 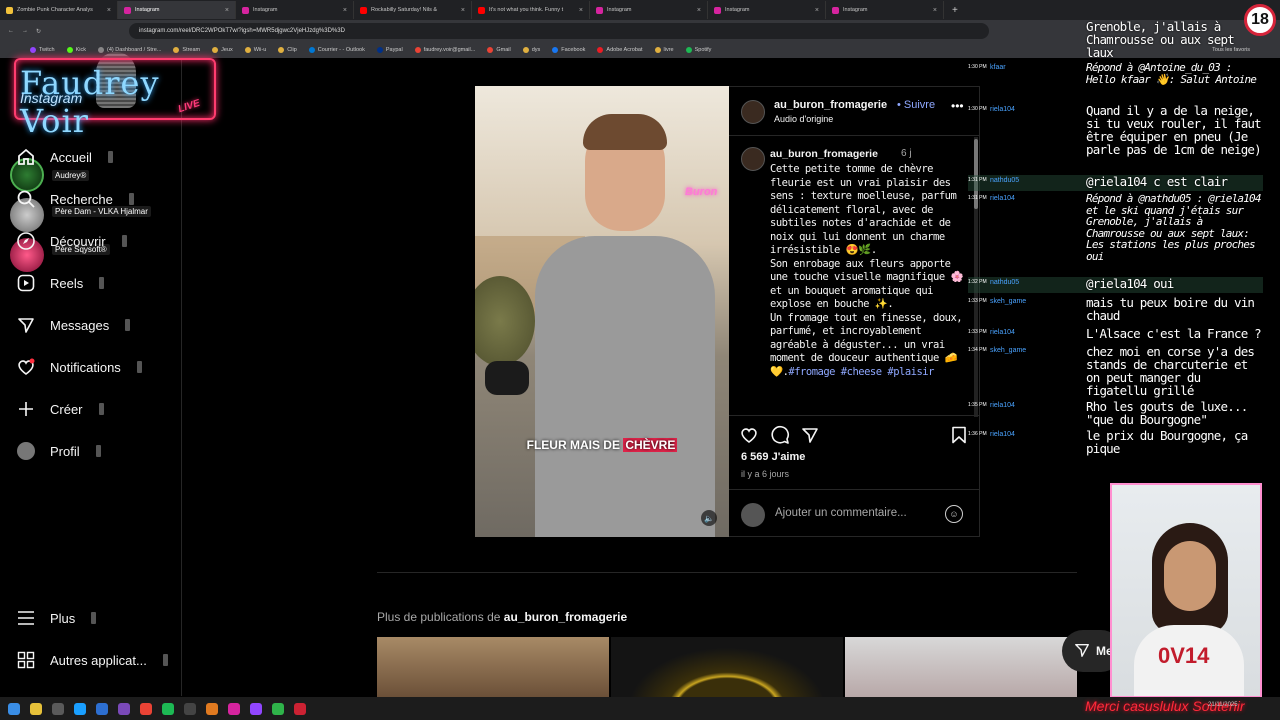 What do you see at coordinates (26, 451) in the screenshot?
I see `avatar` at bounding box center [26, 451].